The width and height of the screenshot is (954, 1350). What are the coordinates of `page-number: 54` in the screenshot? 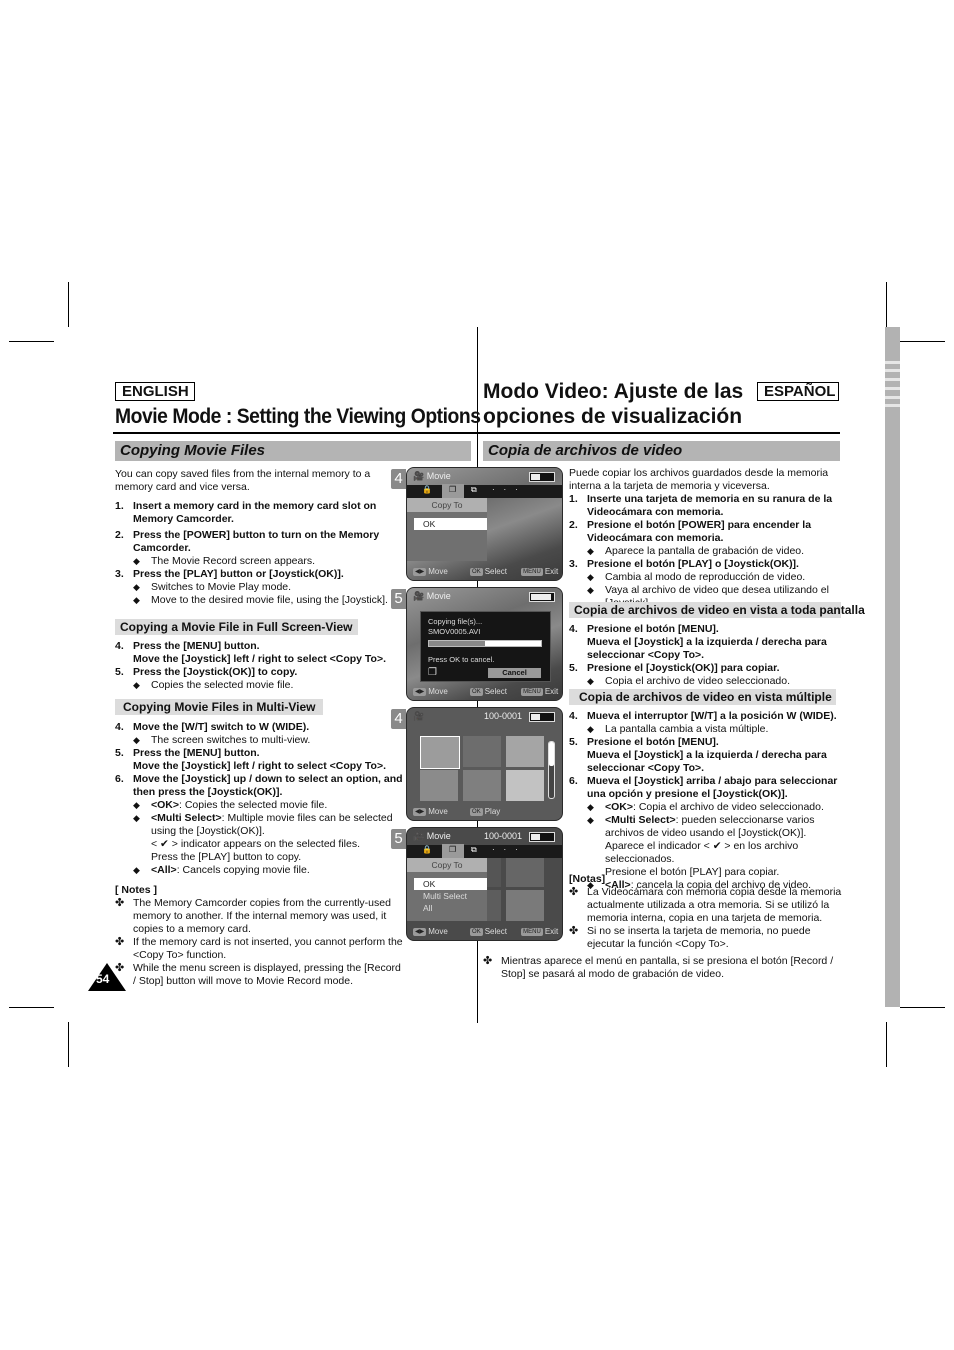 It's located at (103, 979).